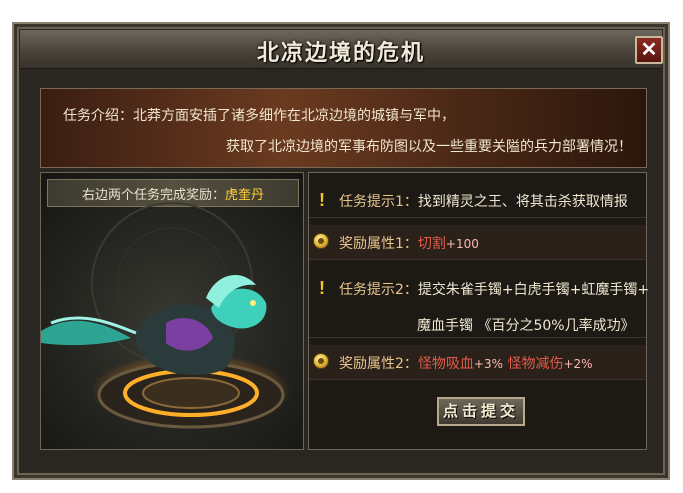  I want to click on task-reward-2-stat1-name: 怪物吸血, so click(445, 364).